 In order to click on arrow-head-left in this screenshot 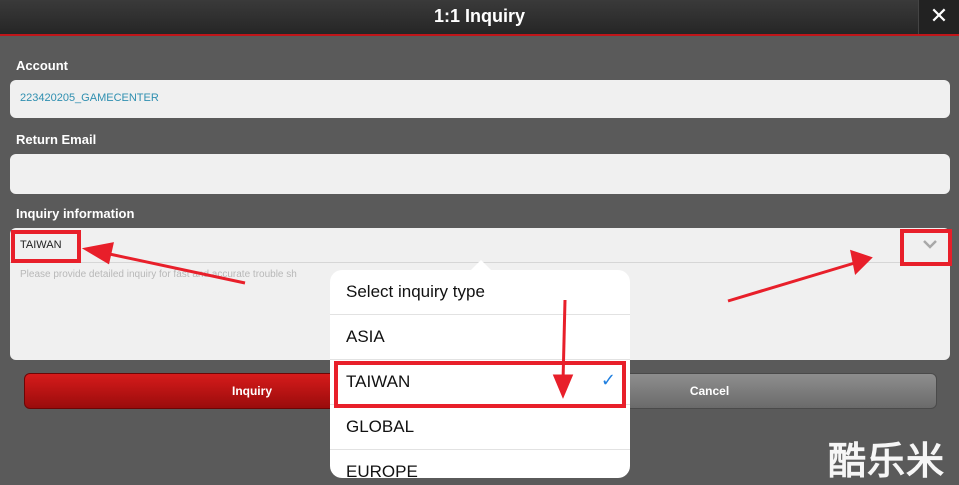, I will do `click(97, 253)`.